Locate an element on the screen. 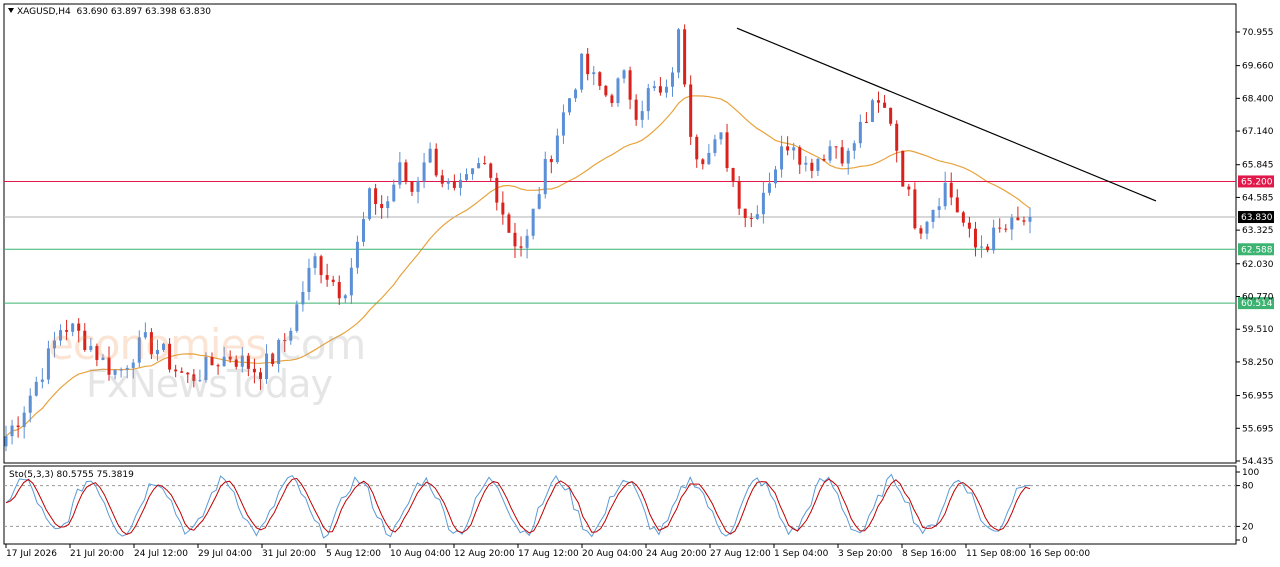  time-tick-label: 17 Aug 12:00 is located at coordinates (548, 554).